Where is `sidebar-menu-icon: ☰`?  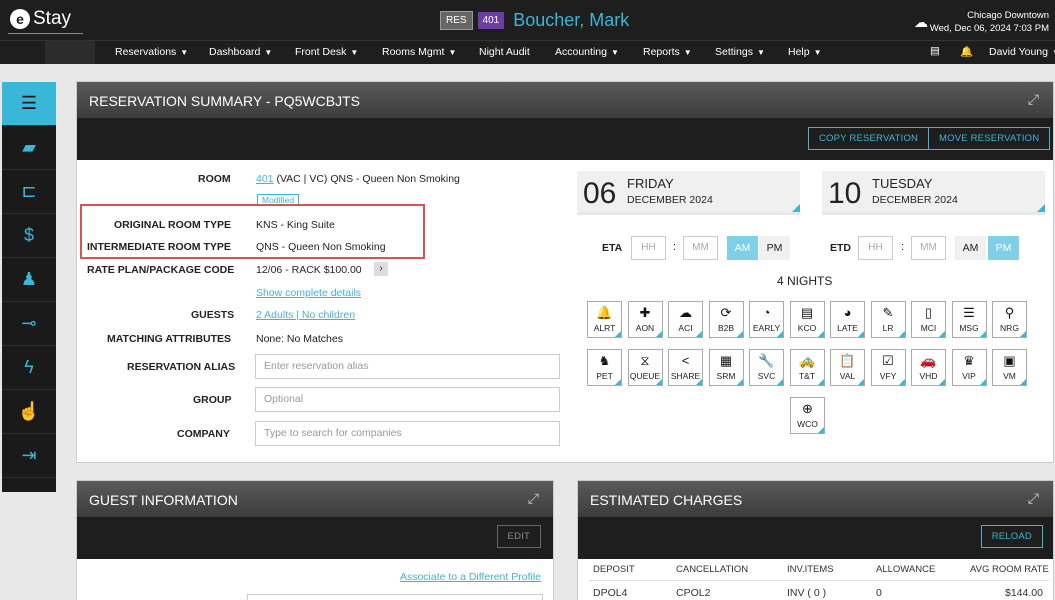
sidebar-menu-icon: ☰ is located at coordinates (29, 104).